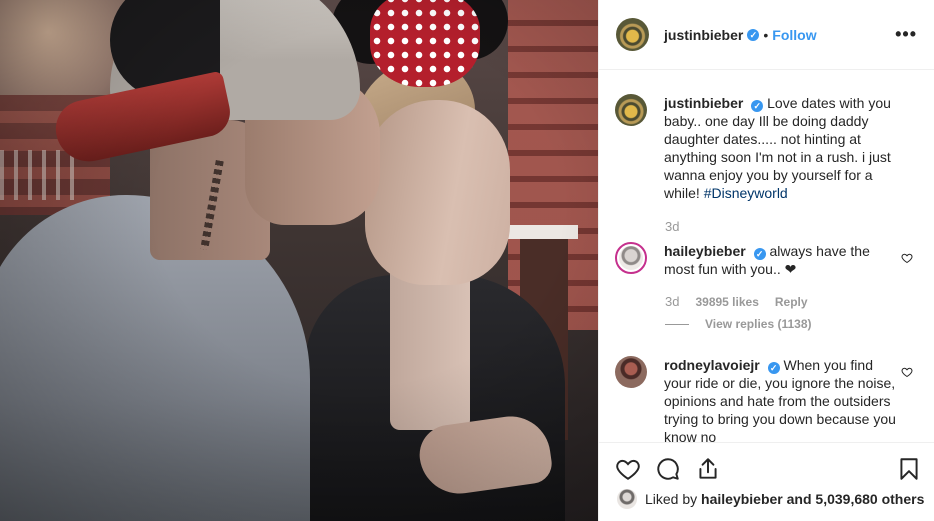  What do you see at coordinates (671, 499) in the screenshot?
I see `liked-by-prefix: Liked by` at bounding box center [671, 499].